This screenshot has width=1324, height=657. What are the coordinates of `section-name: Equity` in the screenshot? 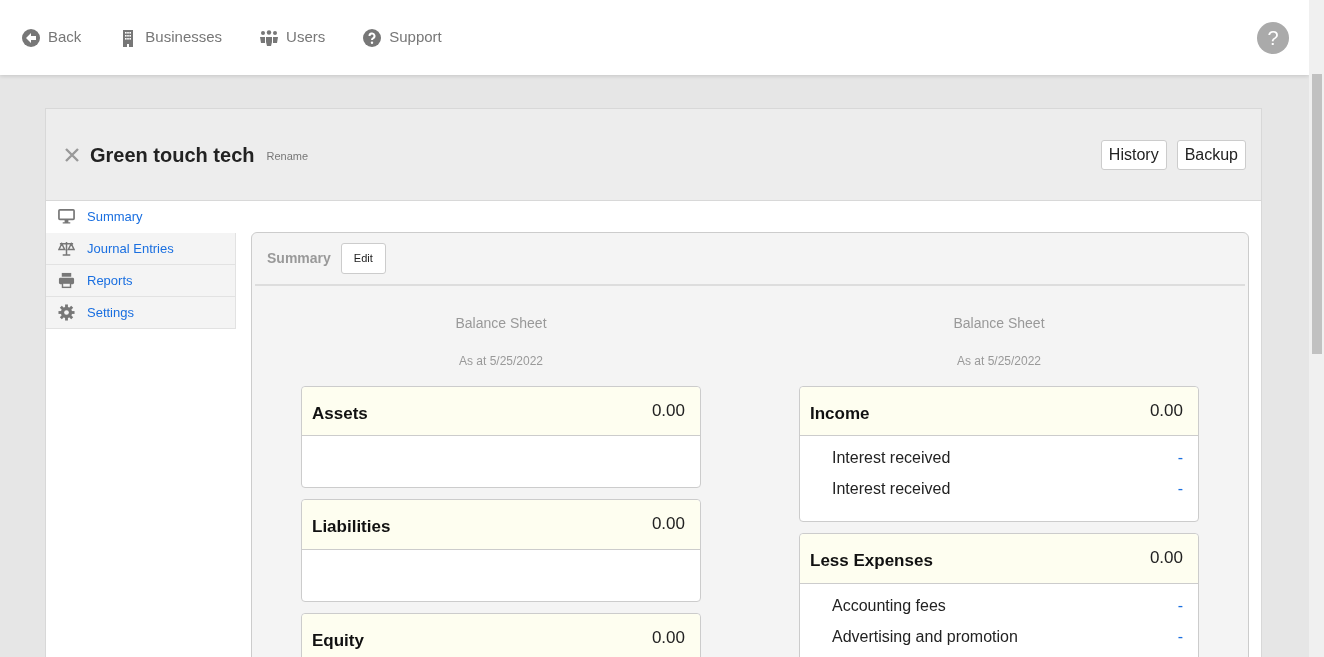 It's located at (338, 640).